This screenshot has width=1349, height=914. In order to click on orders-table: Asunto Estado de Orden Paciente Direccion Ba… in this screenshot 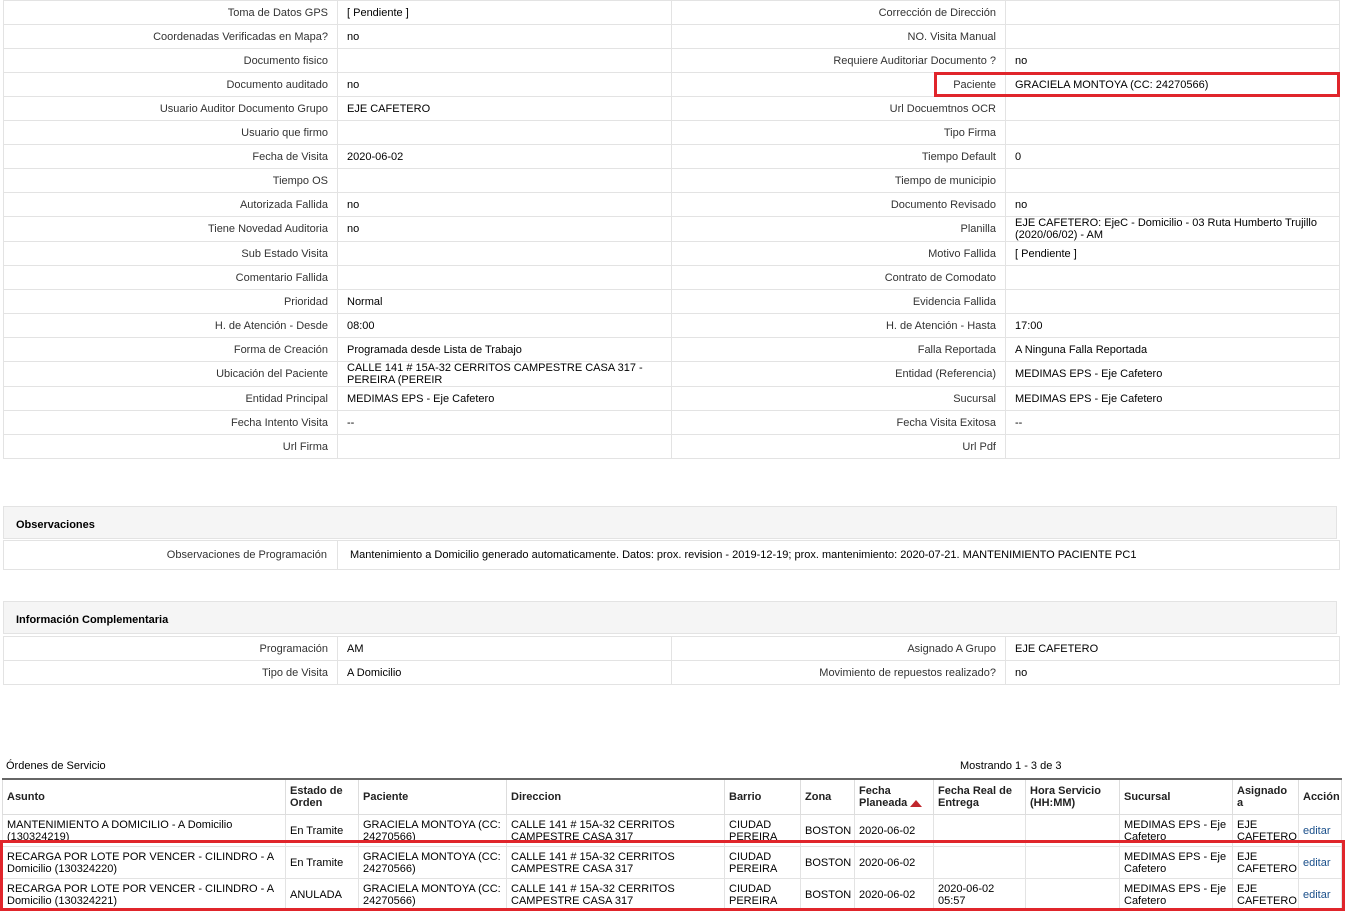, I will do `click(672, 844)`.